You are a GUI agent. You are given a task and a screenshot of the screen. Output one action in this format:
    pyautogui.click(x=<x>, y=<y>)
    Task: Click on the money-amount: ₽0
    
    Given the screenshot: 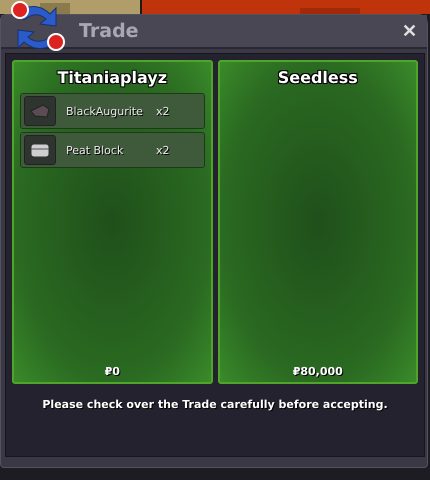 What is the action you would take?
    pyautogui.click(x=112, y=371)
    